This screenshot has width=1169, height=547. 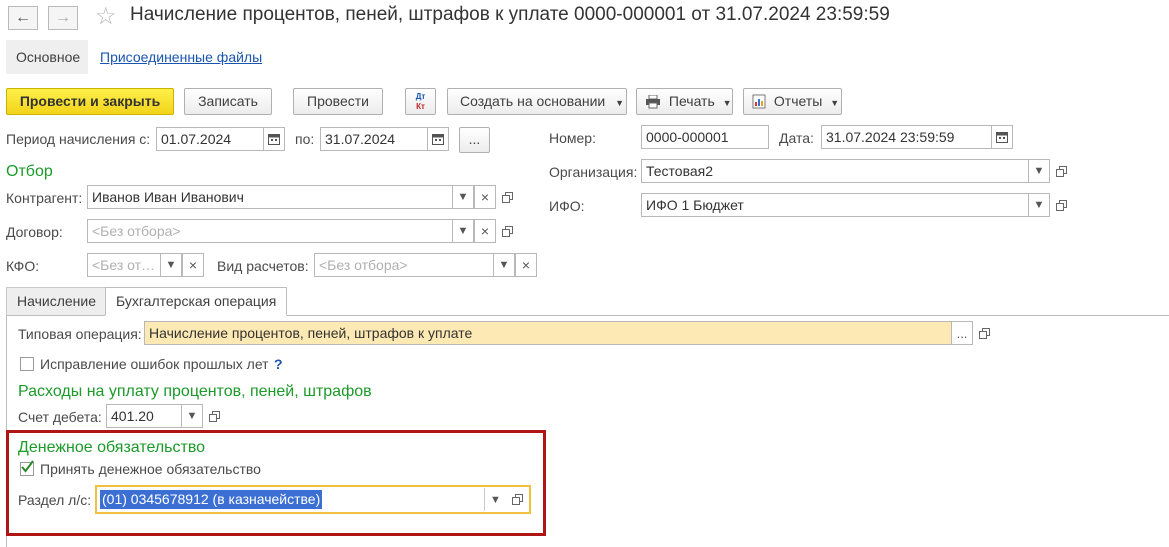 What do you see at coordinates (154, 364) in the screenshot?
I see `prior-errors-label: Исправление ошибок прошлых лет` at bounding box center [154, 364].